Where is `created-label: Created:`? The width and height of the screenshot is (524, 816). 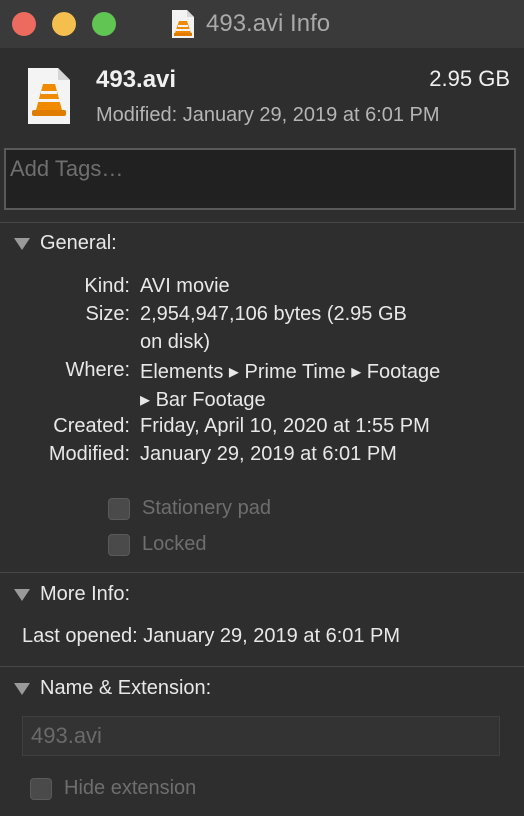 created-label: Created: is located at coordinates (91, 426).